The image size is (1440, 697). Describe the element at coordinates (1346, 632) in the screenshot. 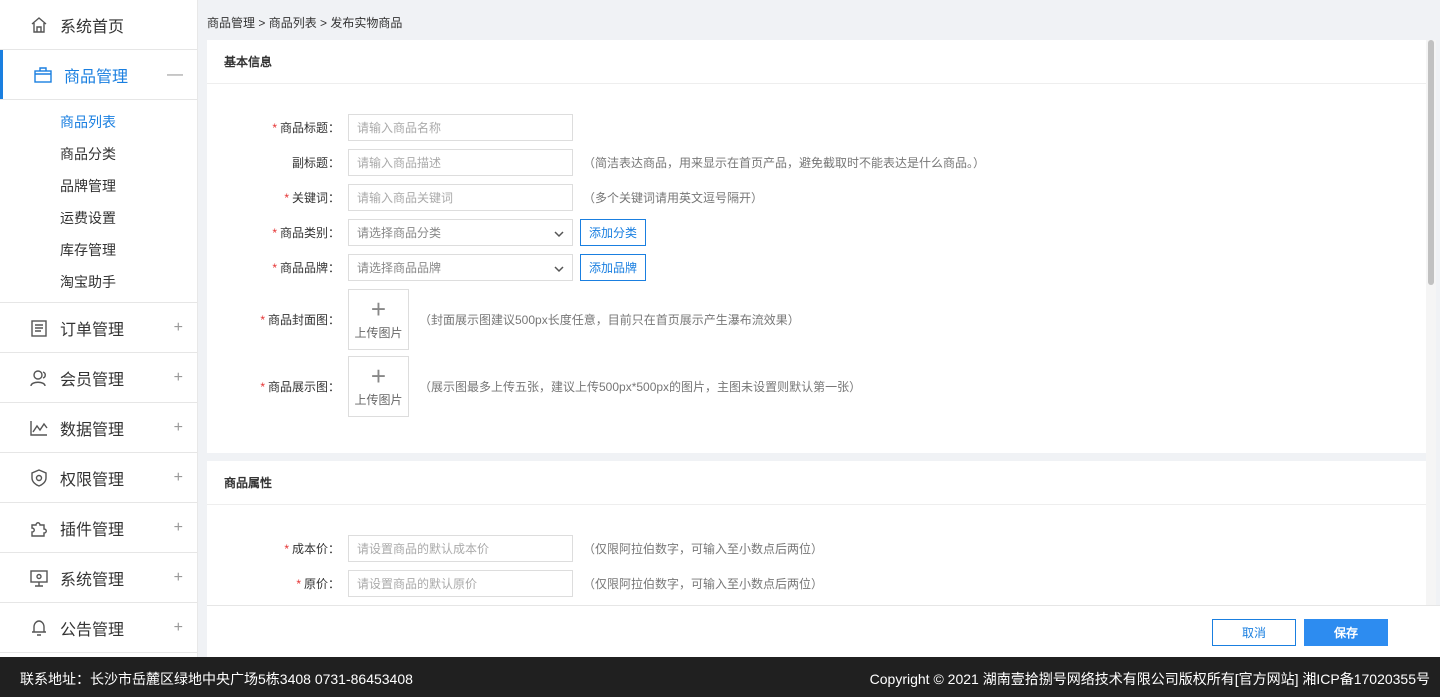

I see `save-button: 保存` at that location.